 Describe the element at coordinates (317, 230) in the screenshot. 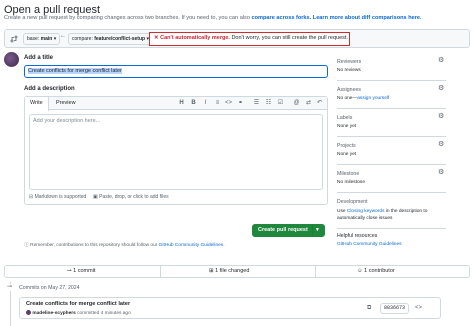

I see `chevron-down-icon: ▾` at that location.